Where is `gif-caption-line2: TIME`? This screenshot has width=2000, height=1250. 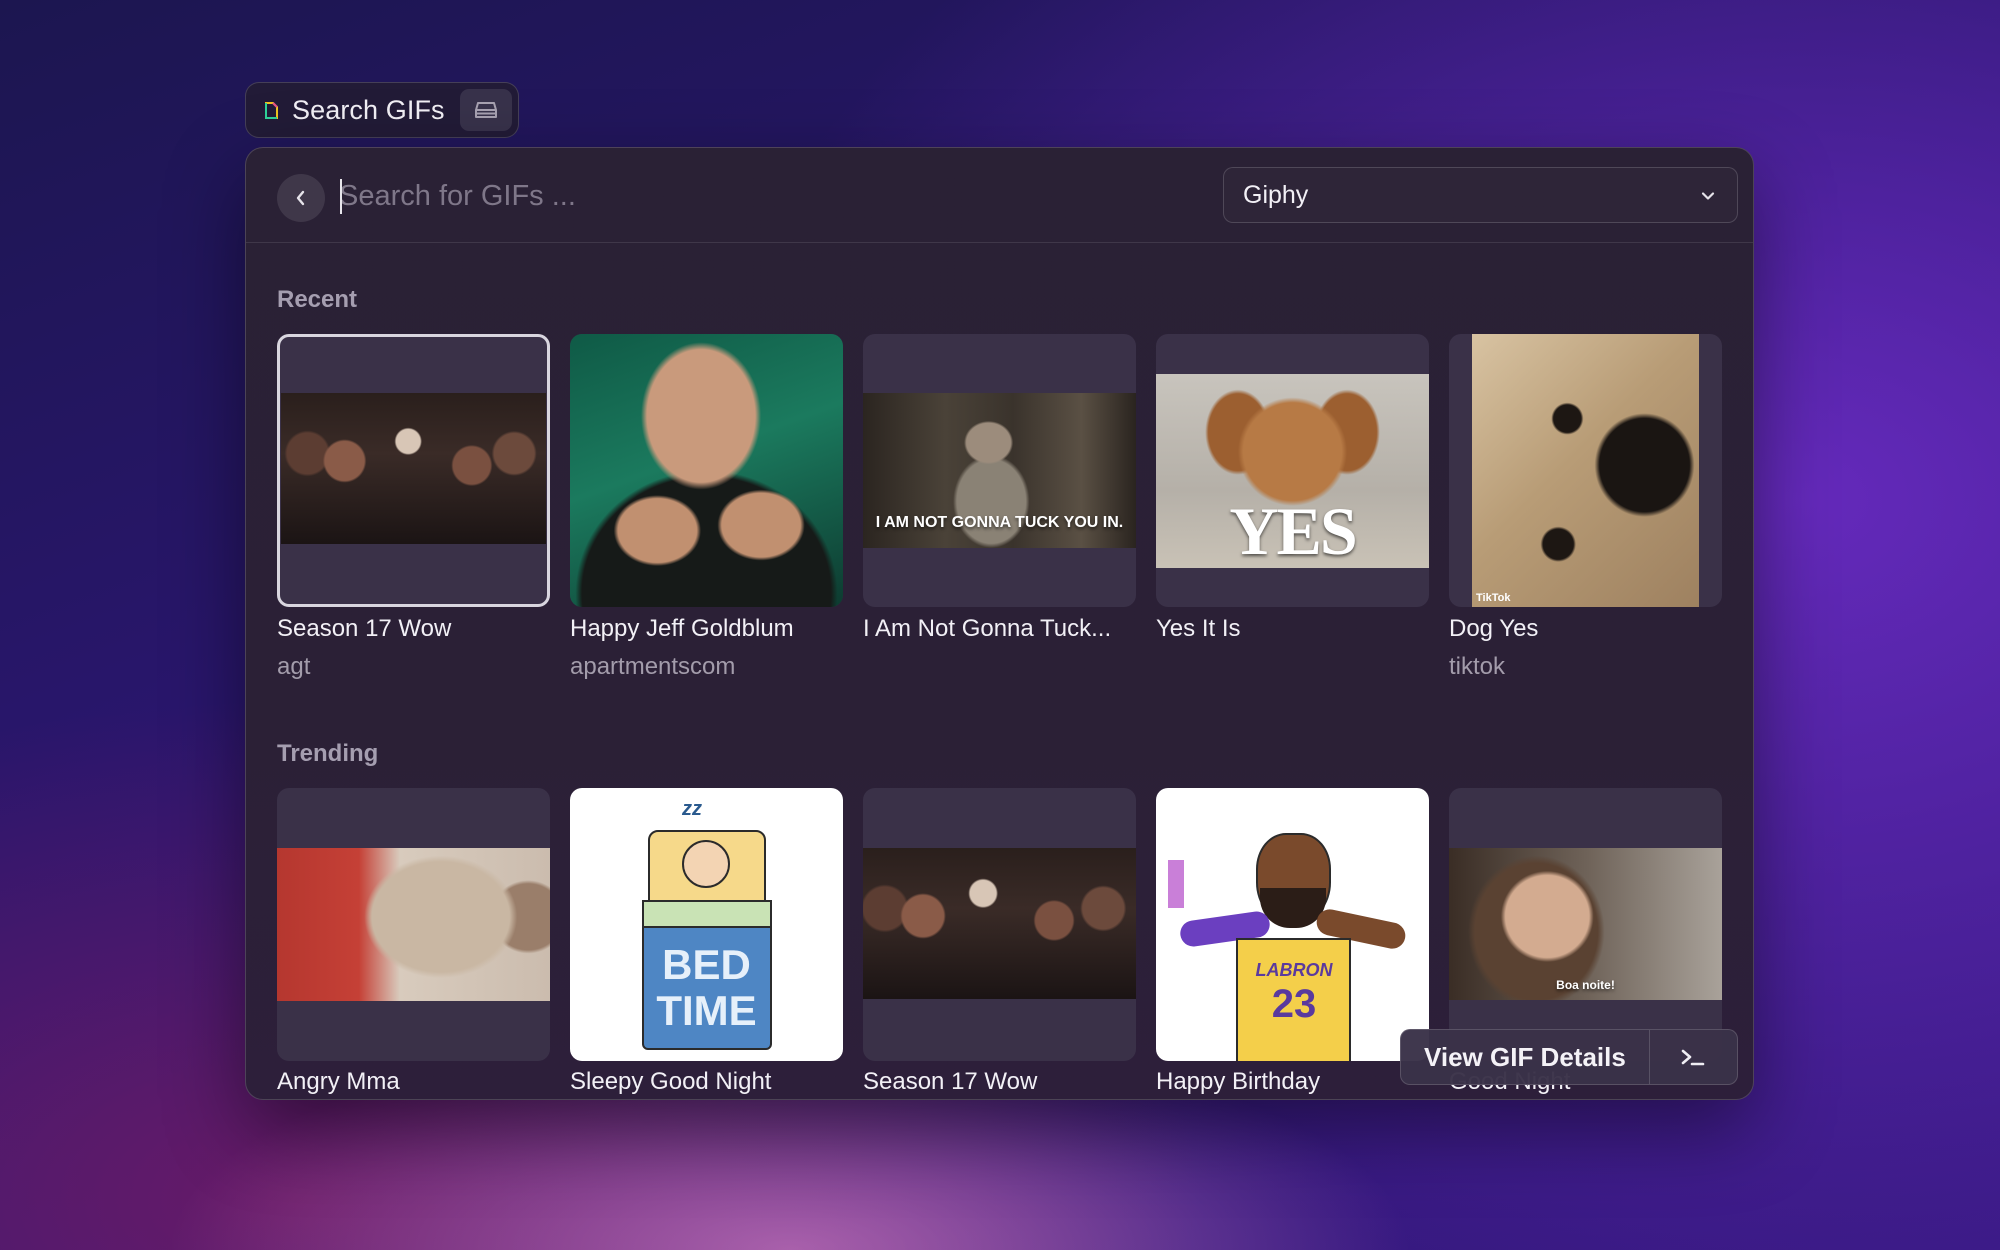
gif-caption-line2: TIME is located at coordinates (706, 1010).